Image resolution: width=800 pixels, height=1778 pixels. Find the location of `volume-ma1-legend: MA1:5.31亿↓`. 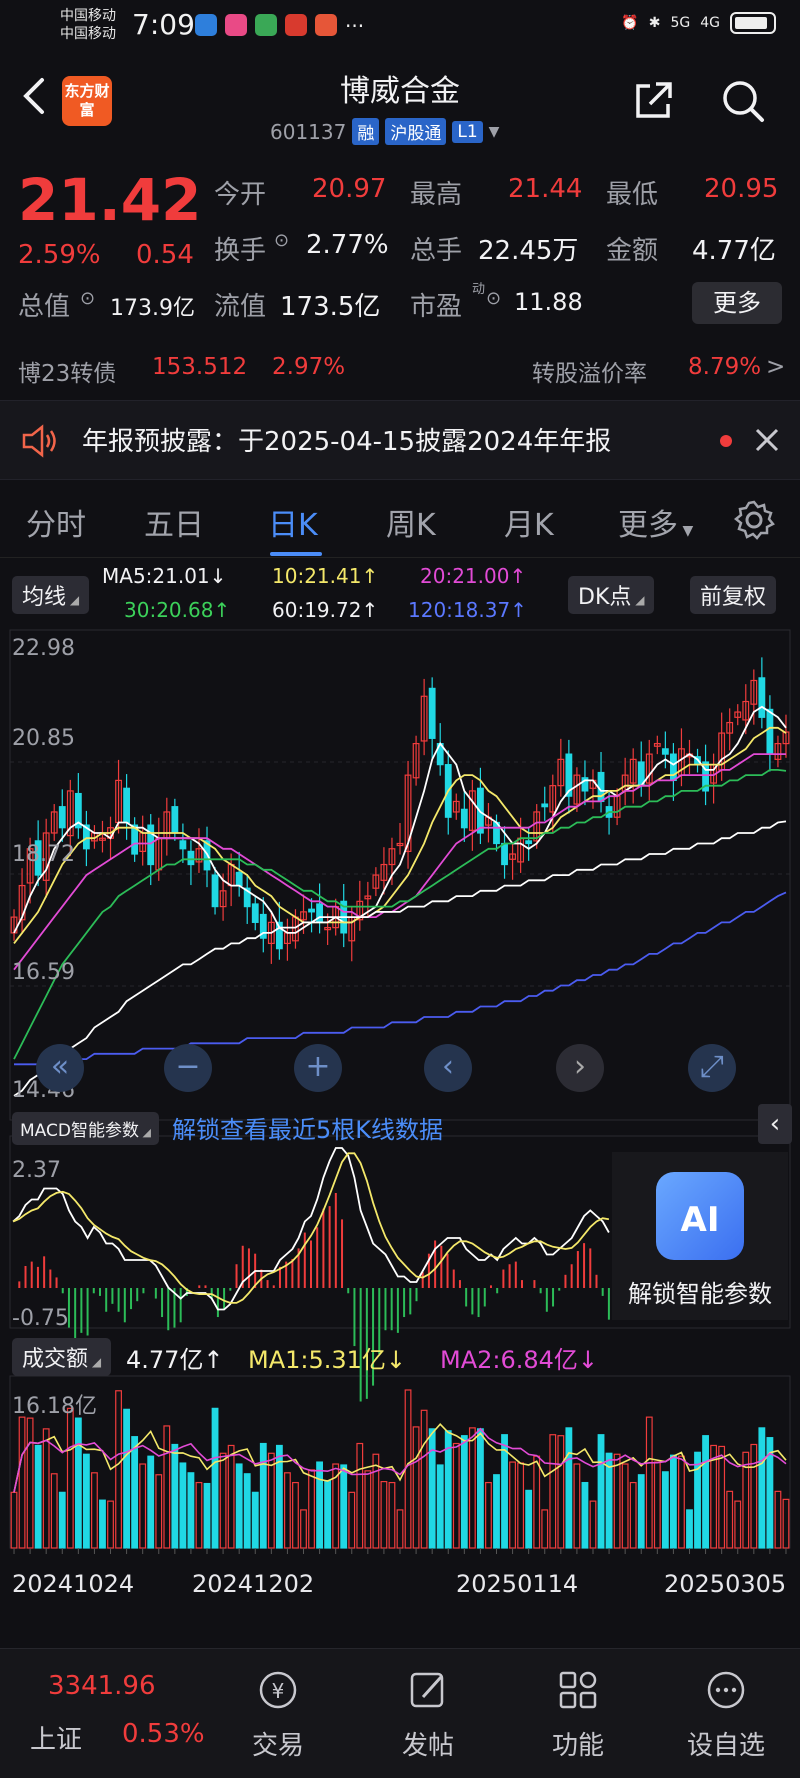

volume-ma1-legend: MA1:5.31亿↓ is located at coordinates (327, 1360).